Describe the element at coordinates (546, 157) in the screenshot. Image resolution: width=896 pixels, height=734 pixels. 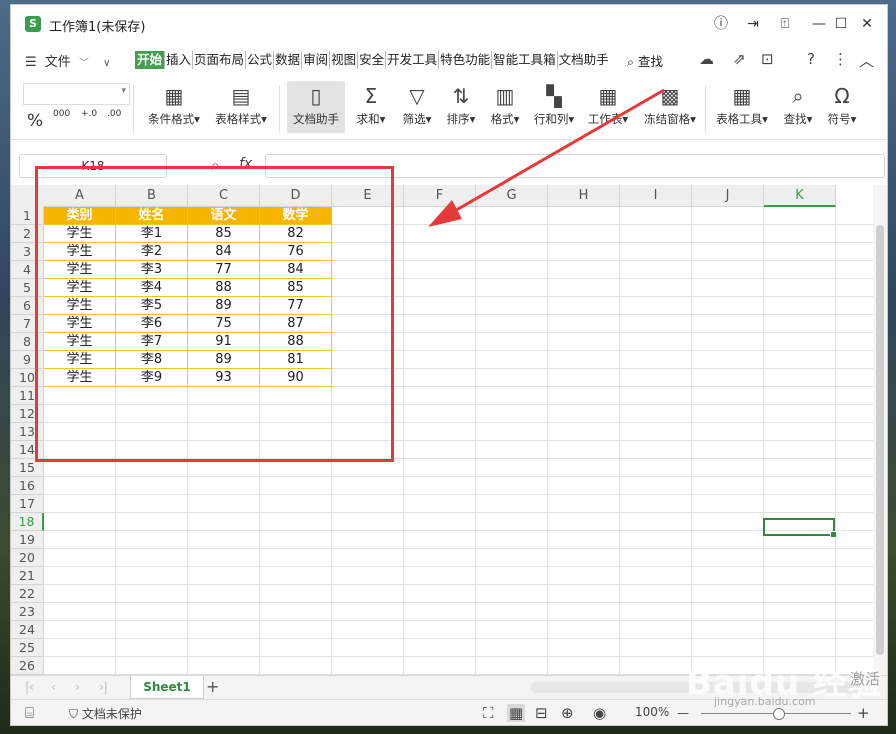
I see `annotation-arrow` at that location.